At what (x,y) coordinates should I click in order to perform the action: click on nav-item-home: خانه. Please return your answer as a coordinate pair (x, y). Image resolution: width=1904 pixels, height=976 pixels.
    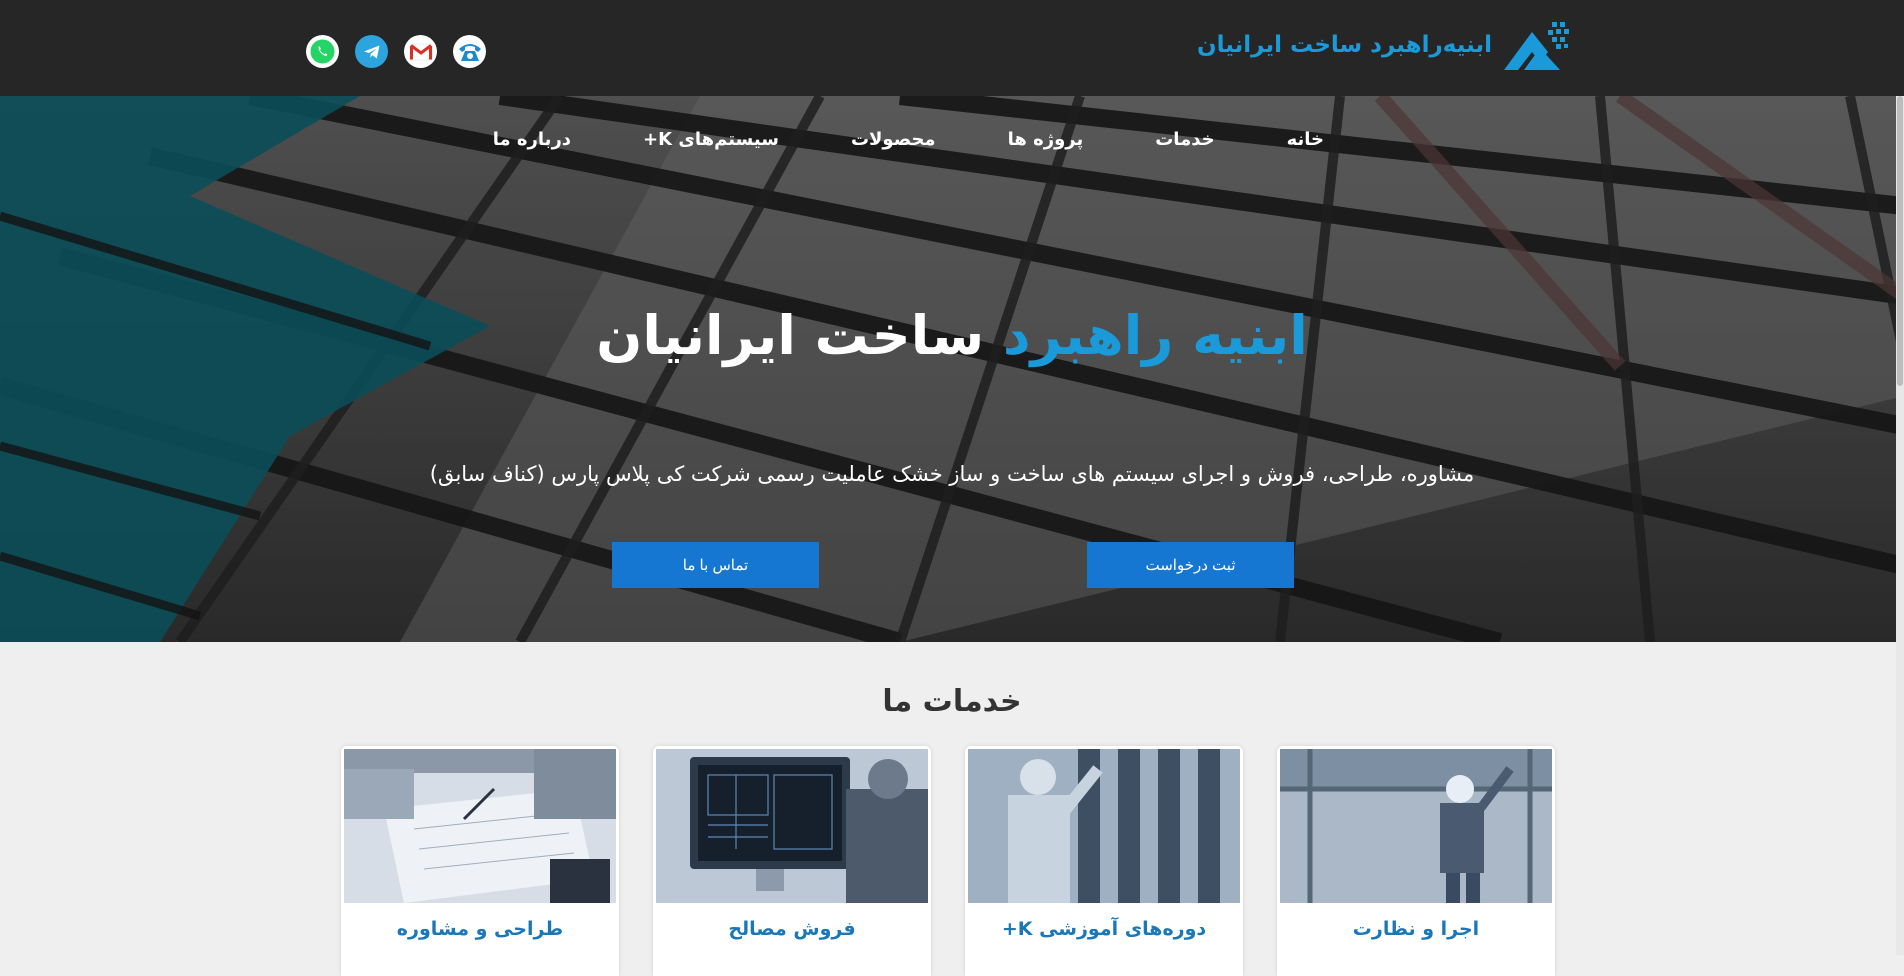
    Looking at the image, I should click on (1305, 139).